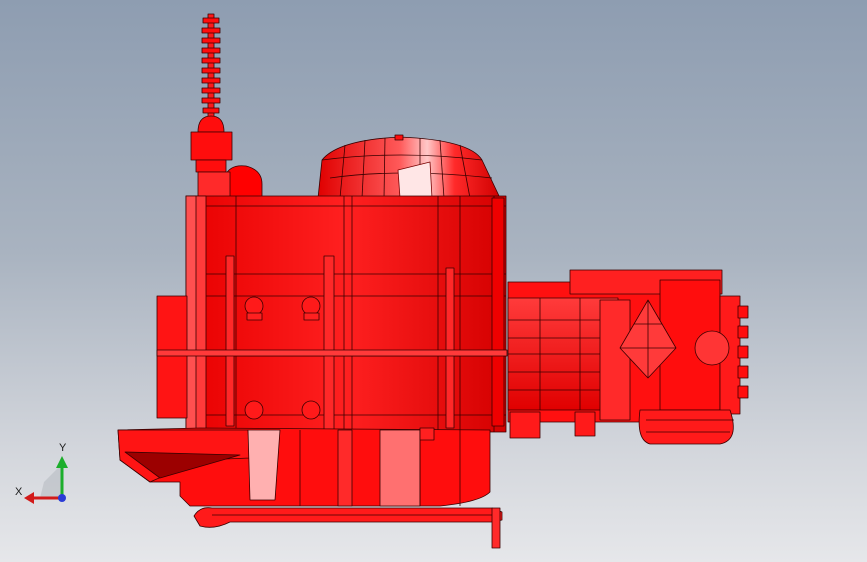 The height and width of the screenshot is (562, 867). Describe the element at coordinates (62, 498) in the screenshot. I see `z-axis-dot` at that location.